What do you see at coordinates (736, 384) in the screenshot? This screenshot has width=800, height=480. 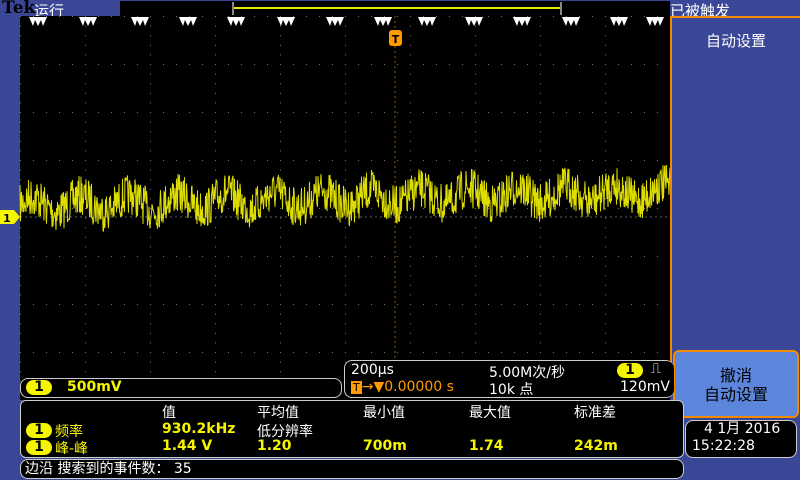 I see `cancel-autoset-button: 撤消 自动设置` at bounding box center [736, 384].